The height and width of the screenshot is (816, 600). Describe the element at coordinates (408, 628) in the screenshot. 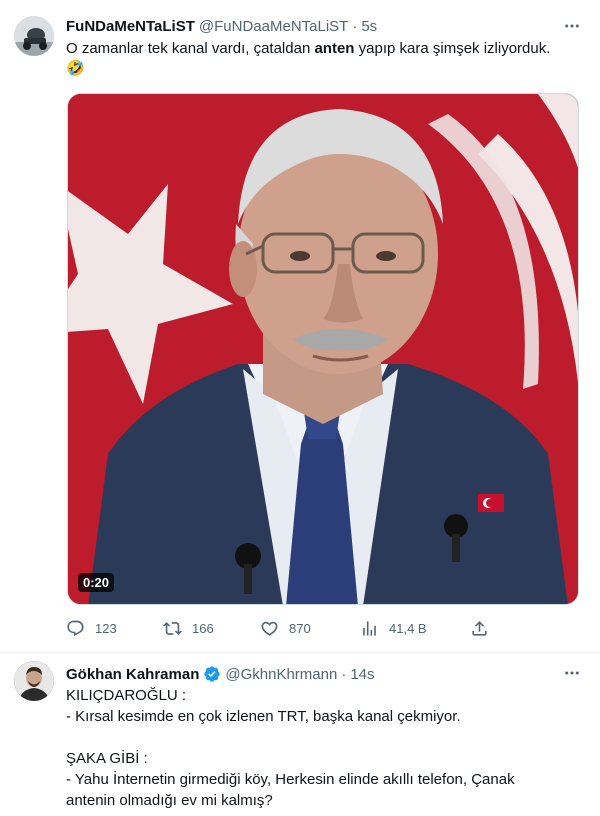

I see `views-count: 41,4 B` at that location.